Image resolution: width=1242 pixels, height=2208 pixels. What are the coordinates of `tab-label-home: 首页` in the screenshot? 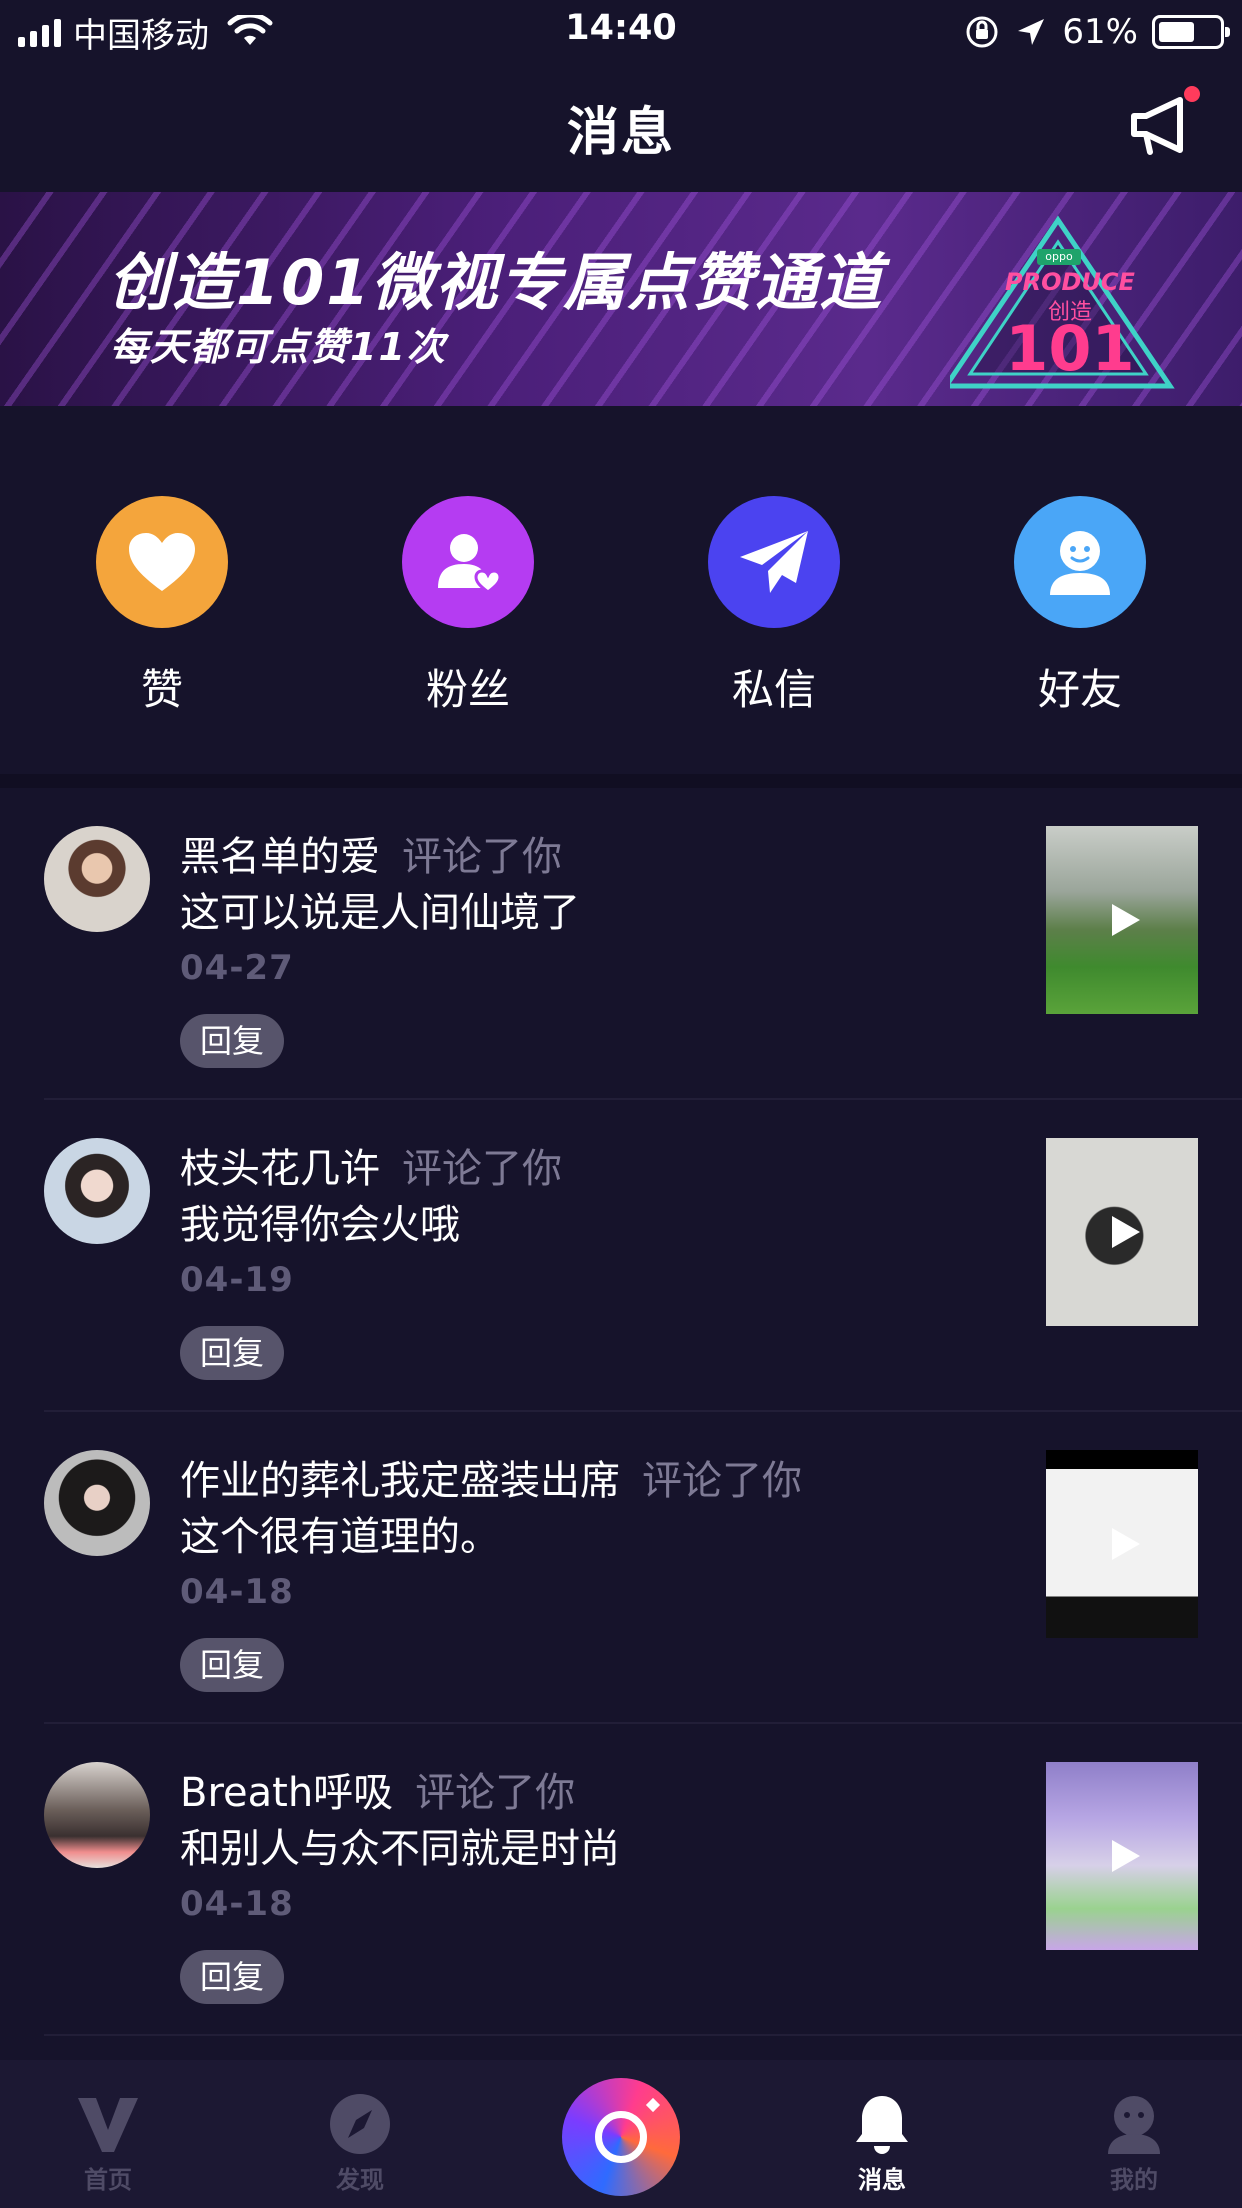 It's located at (108, 2180).